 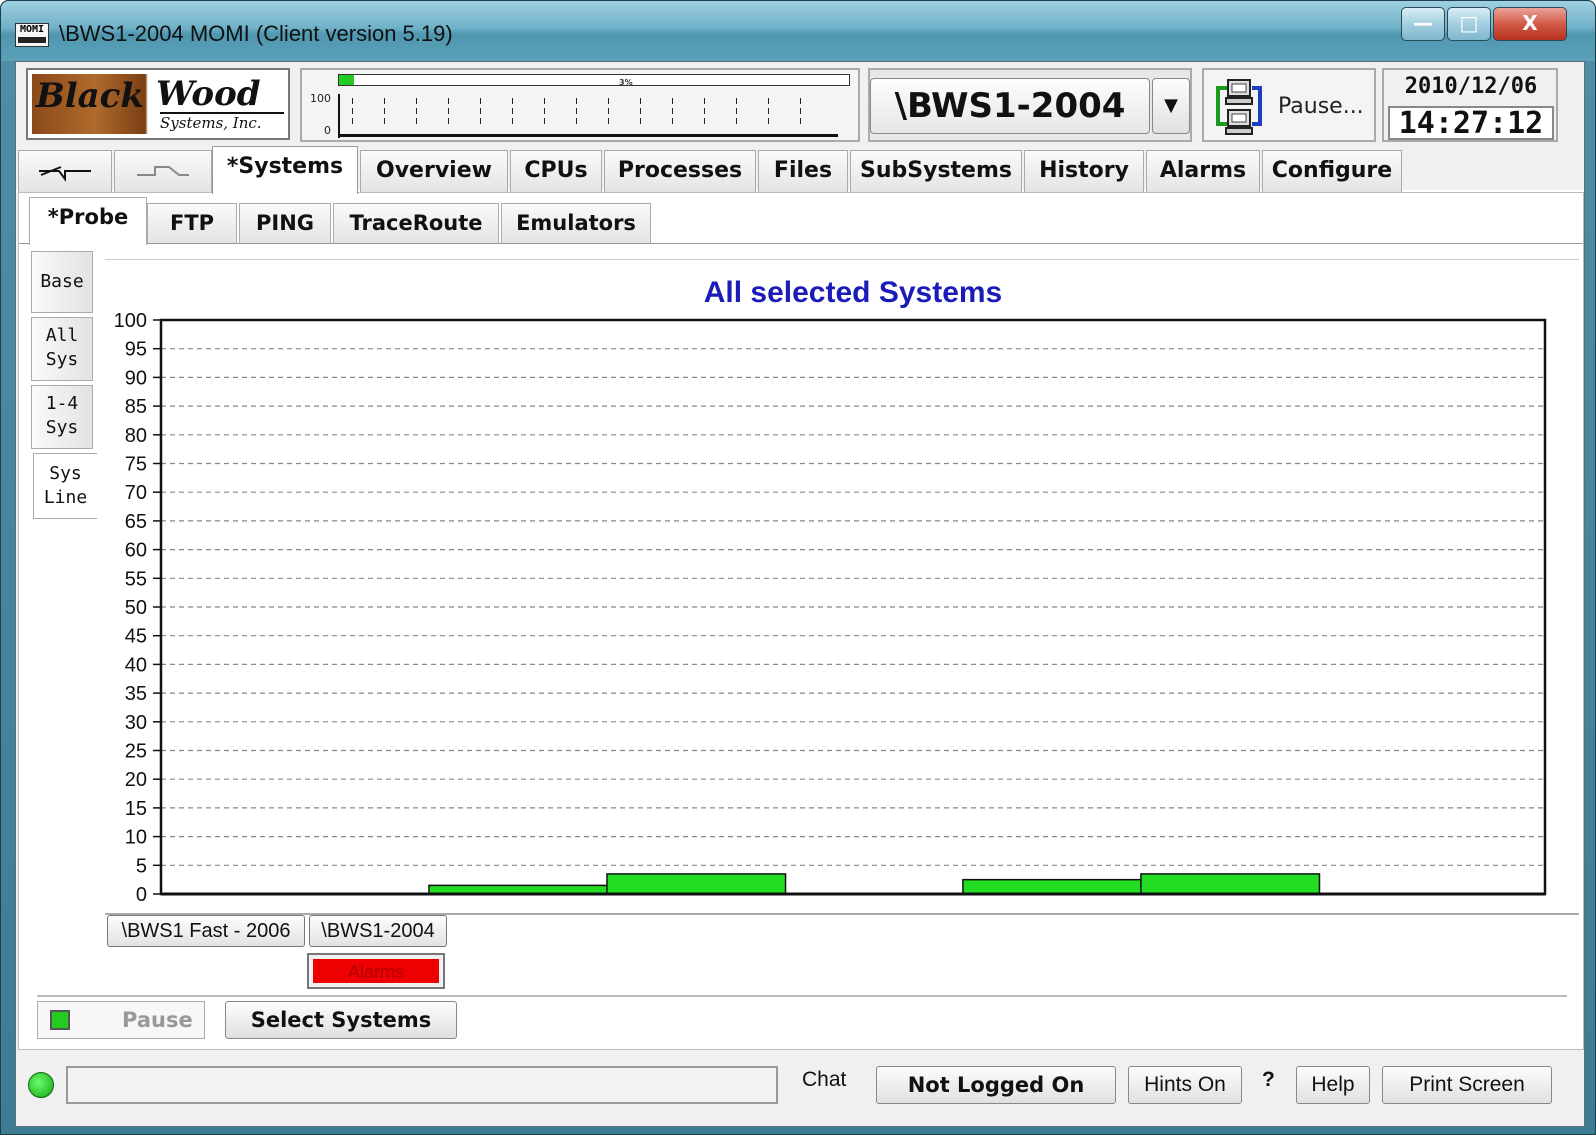 What do you see at coordinates (1530, 24) in the screenshot?
I see `close-button: X` at bounding box center [1530, 24].